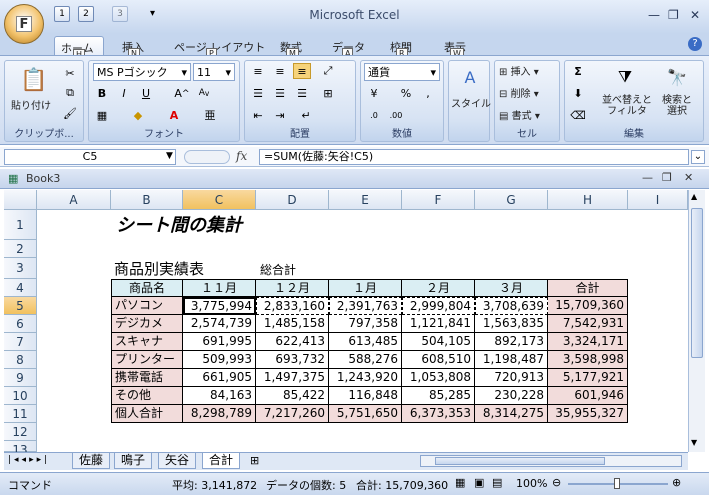  I want to click on table-cell: 1,243,920, so click(365, 378).